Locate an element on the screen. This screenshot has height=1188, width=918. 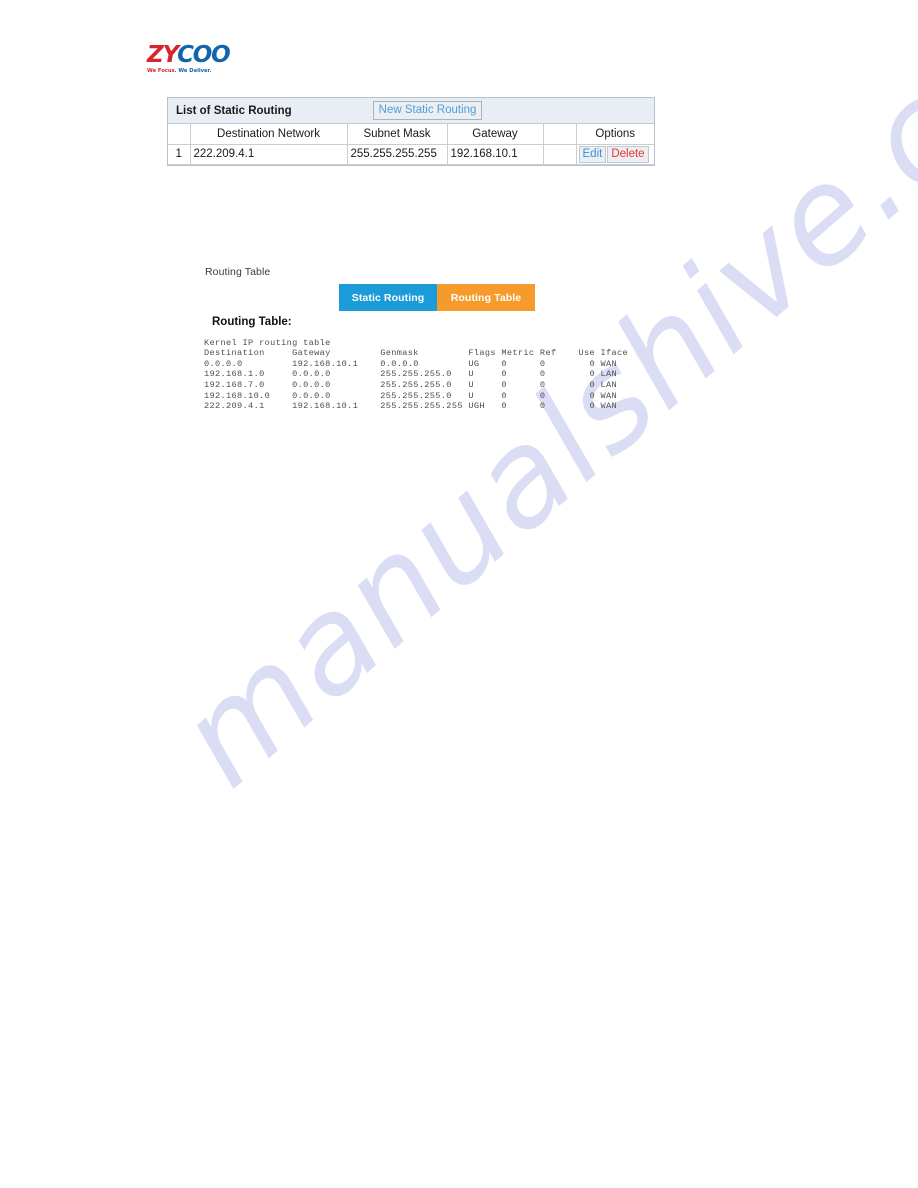
tab-routing-table: Routing Table is located at coordinates (486, 297).